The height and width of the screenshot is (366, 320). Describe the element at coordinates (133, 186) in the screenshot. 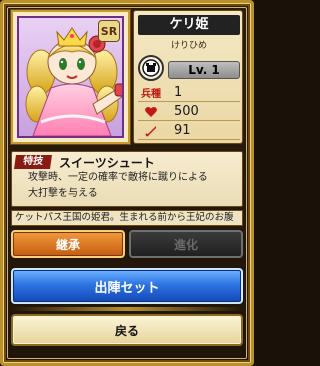

I see `skill-description: 攻撃時、一定の確率で敵将に蹴りによる 大打撃を与える` at that location.